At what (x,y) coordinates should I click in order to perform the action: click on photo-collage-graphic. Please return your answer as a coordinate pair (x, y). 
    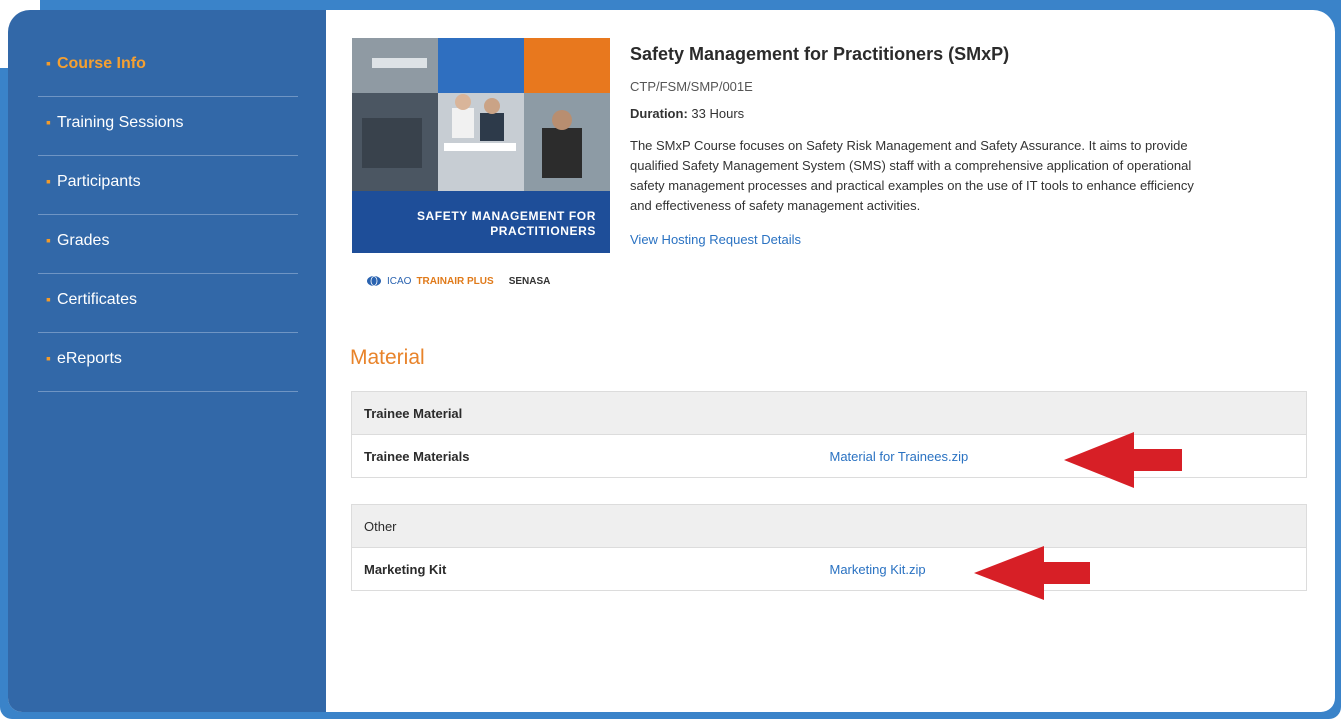
    Looking at the image, I should click on (481, 114).